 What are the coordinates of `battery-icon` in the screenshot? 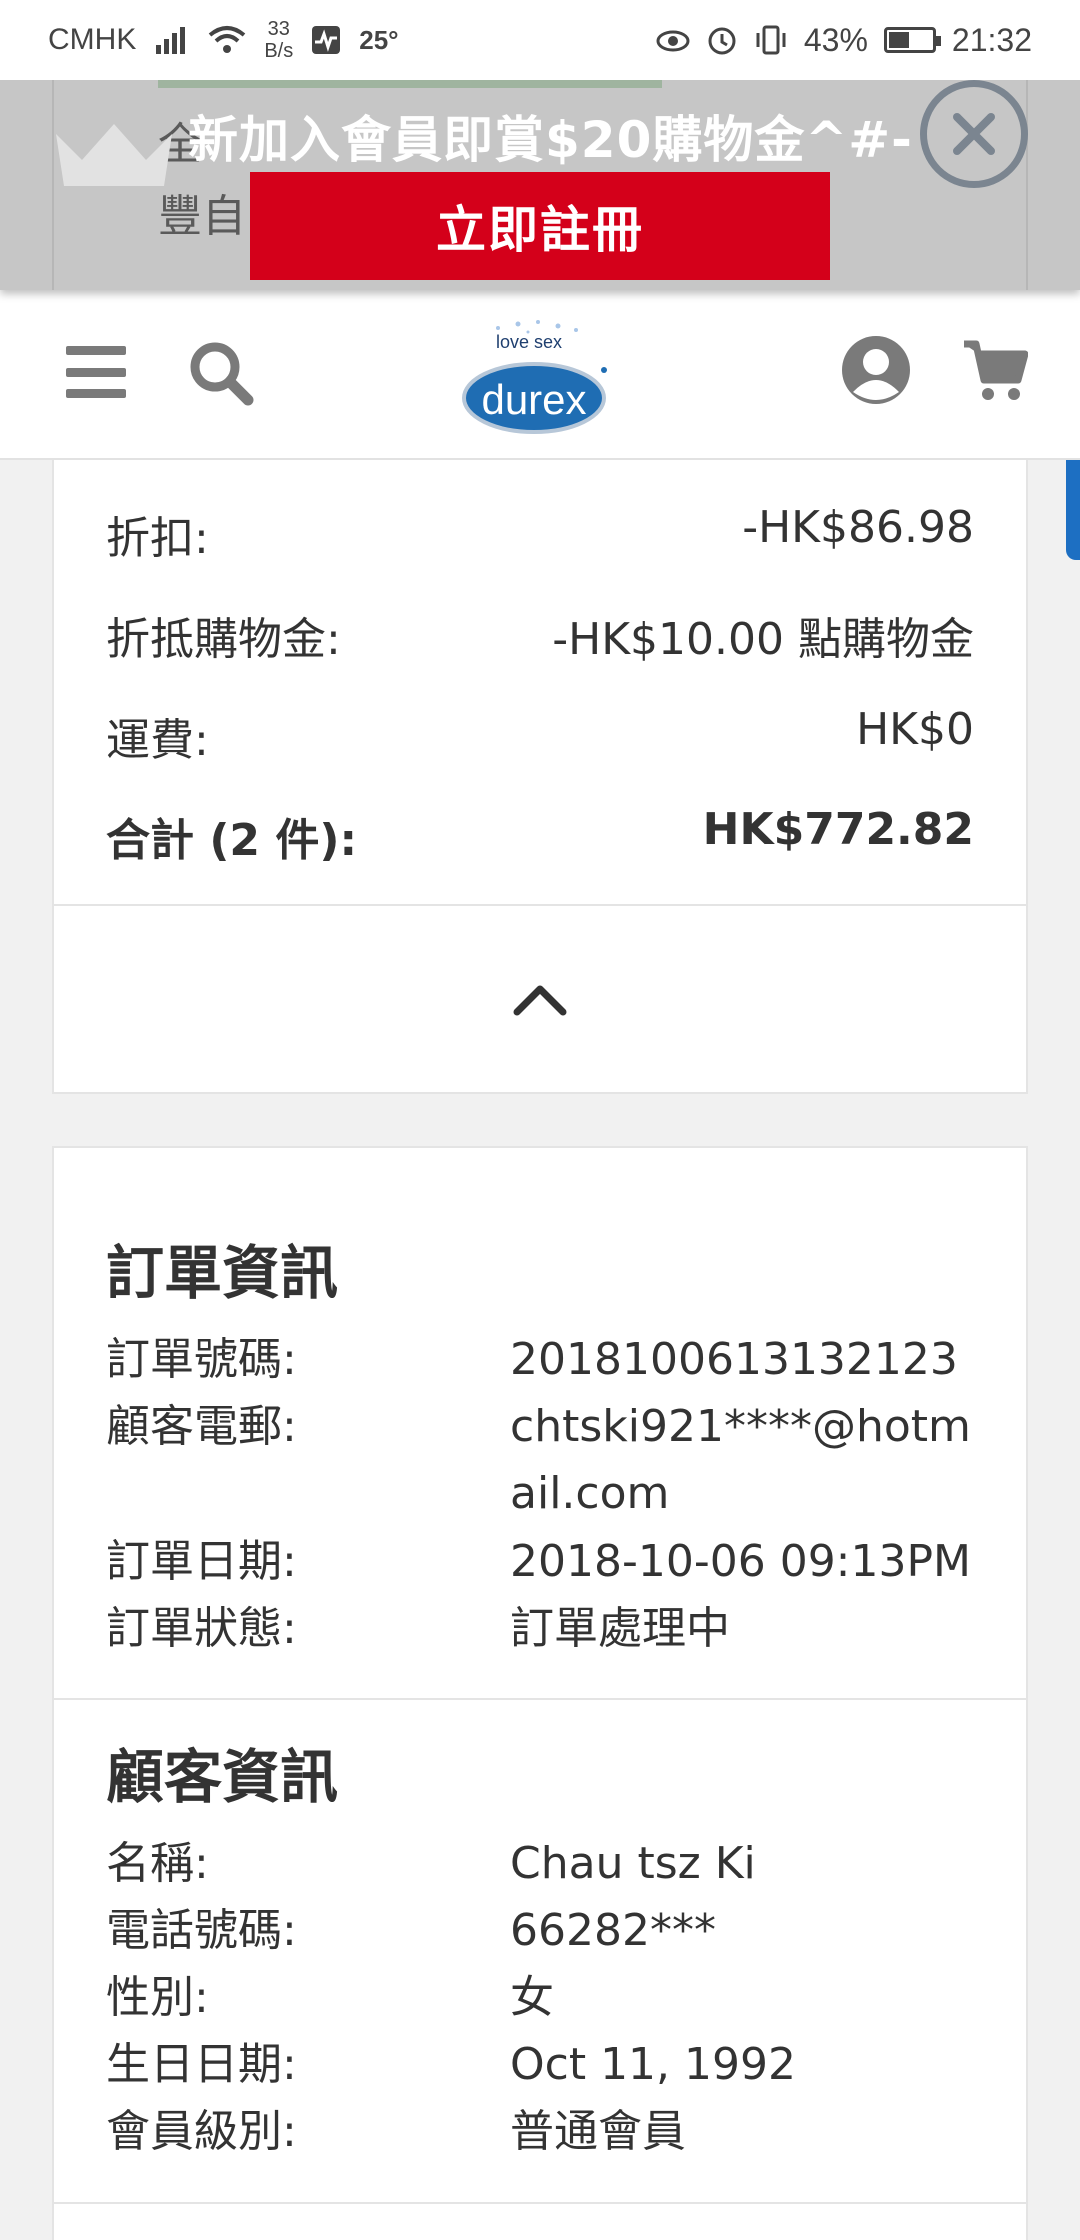 It's located at (912, 40).